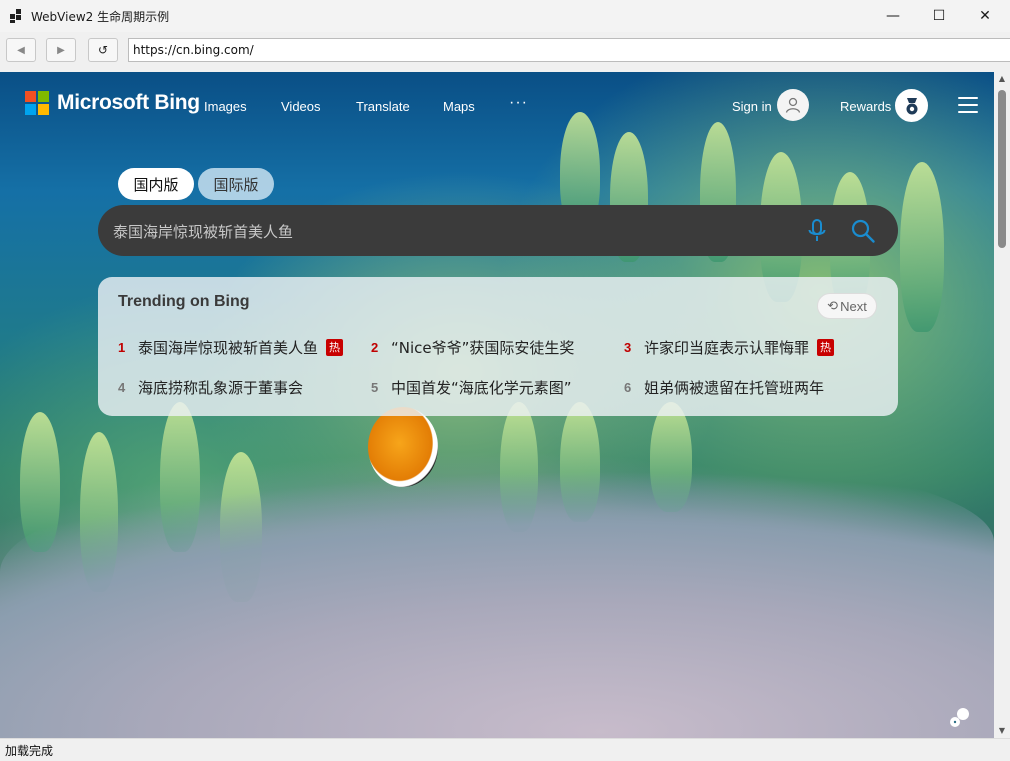 Image resolution: width=1010 pixels, height=761 pixels. I want to click on search-box: 泰国海岸惊现被斩首美人鱼, so click(498, 230).